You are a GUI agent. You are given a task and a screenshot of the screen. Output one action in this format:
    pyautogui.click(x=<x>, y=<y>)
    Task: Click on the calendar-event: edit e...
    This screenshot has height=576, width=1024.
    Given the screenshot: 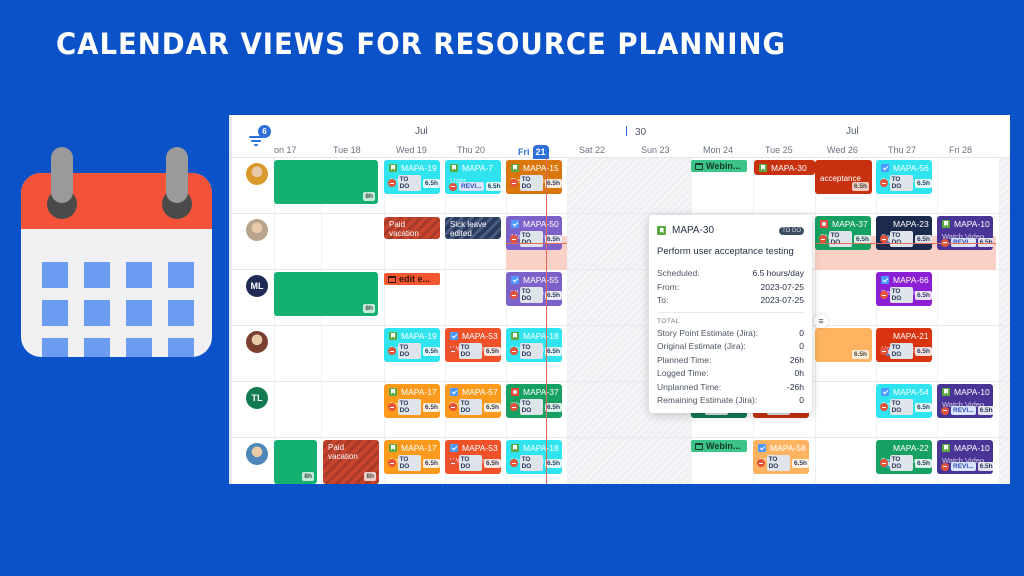 What is the action you would take?
    pyautogui.click(x=412, y=279)
    